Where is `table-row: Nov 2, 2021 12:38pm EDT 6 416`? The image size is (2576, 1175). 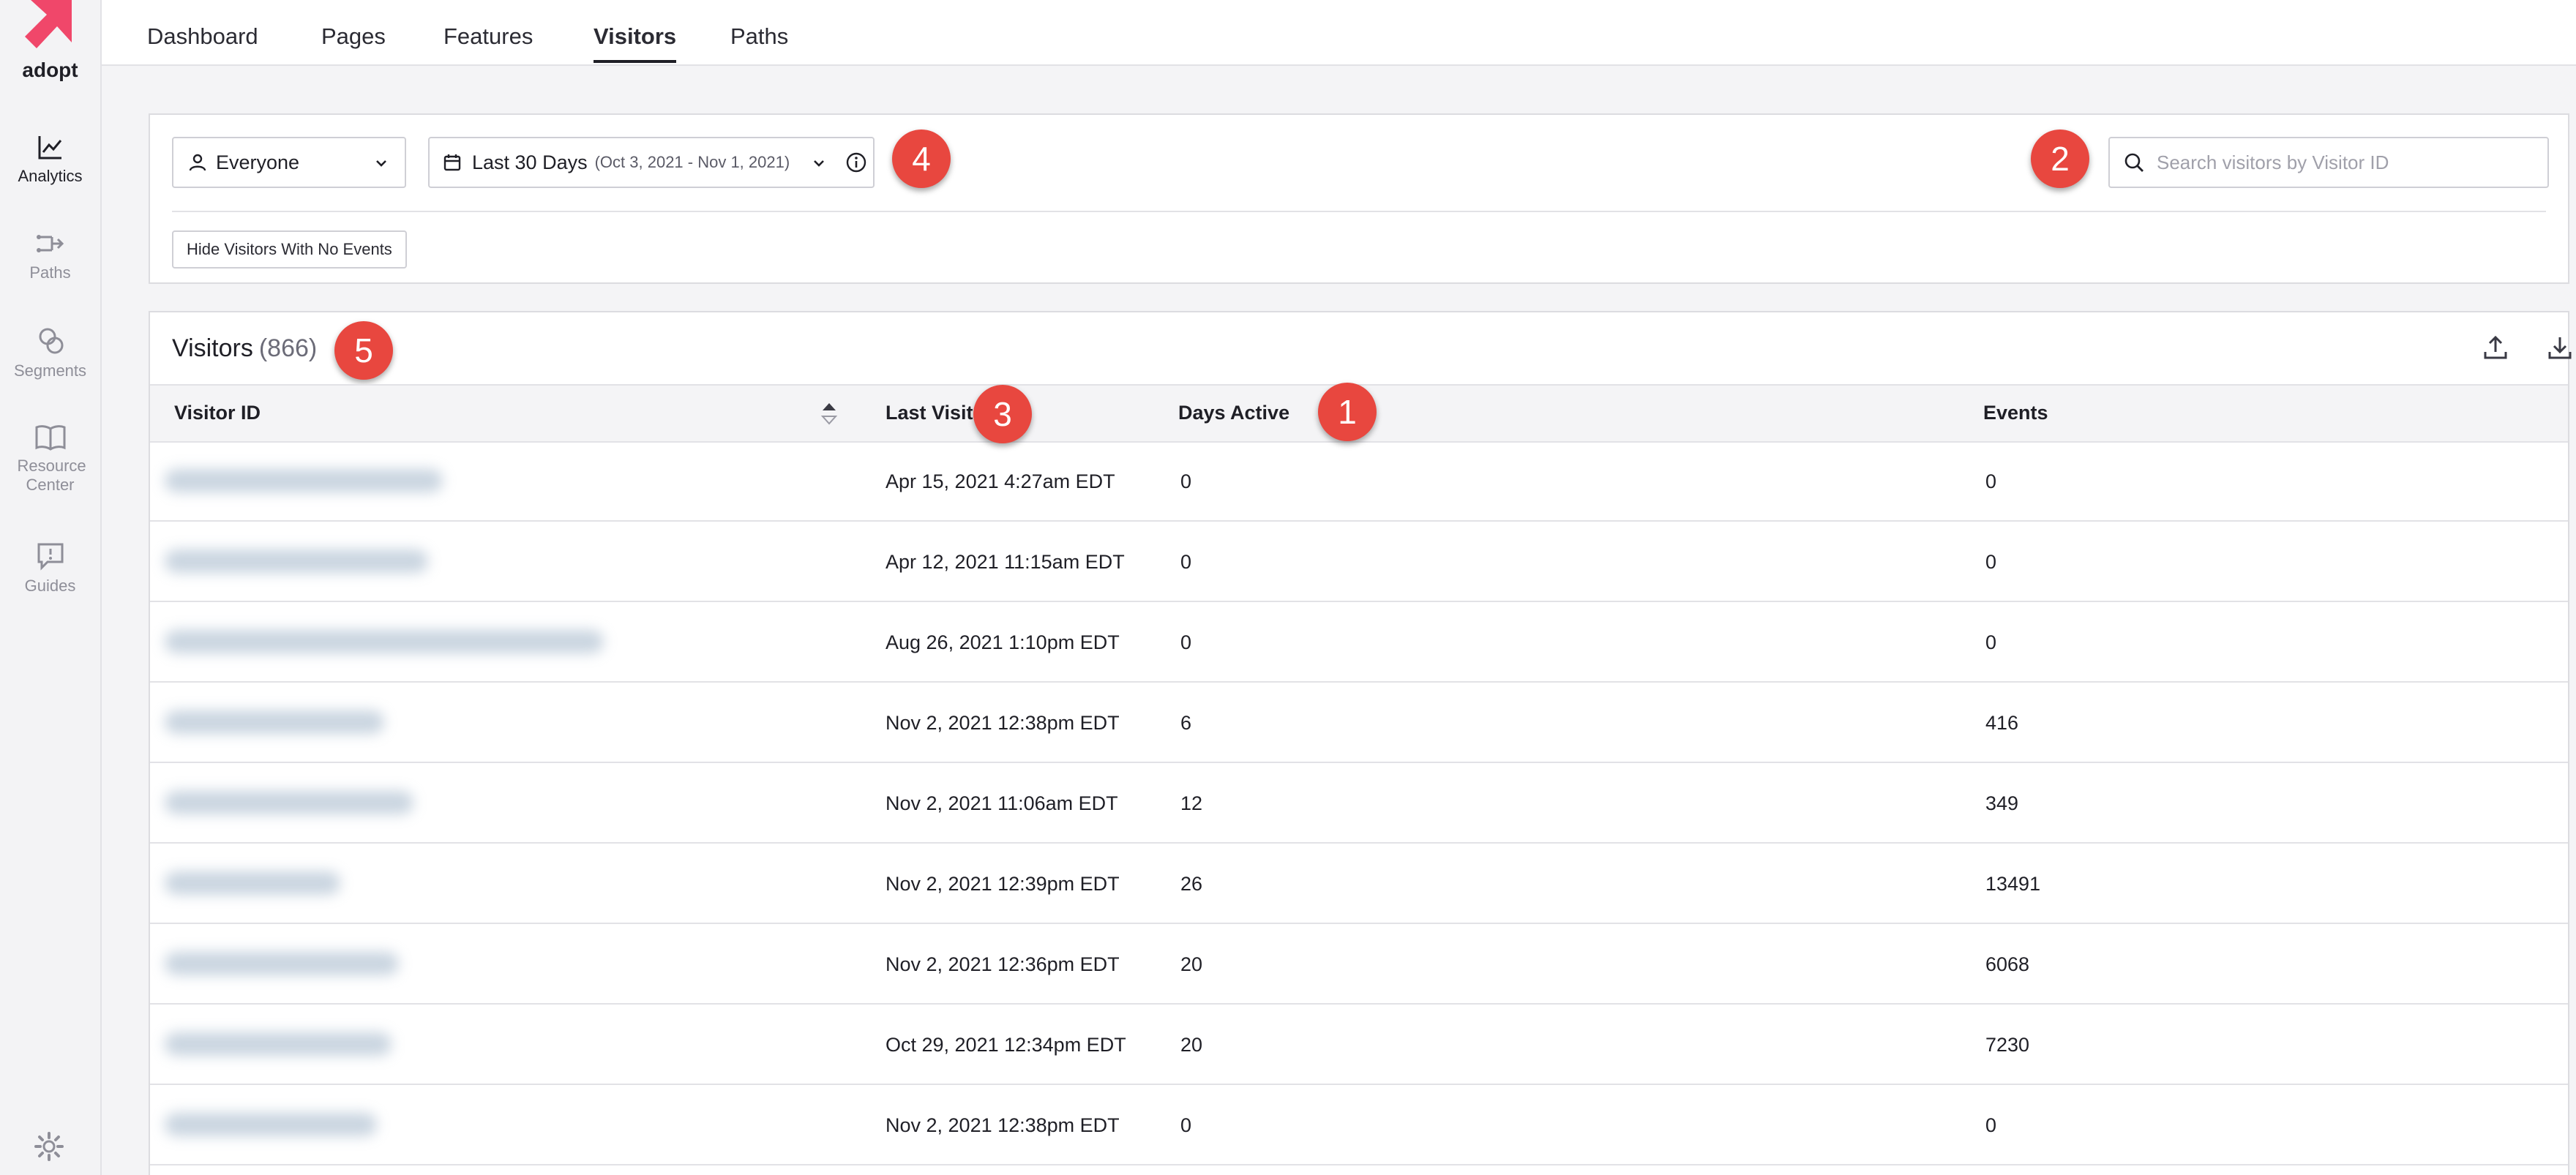
table-row: Nov 2, 2021 12:38pm EDT 6 416 is located at coordinates (1359, 723).